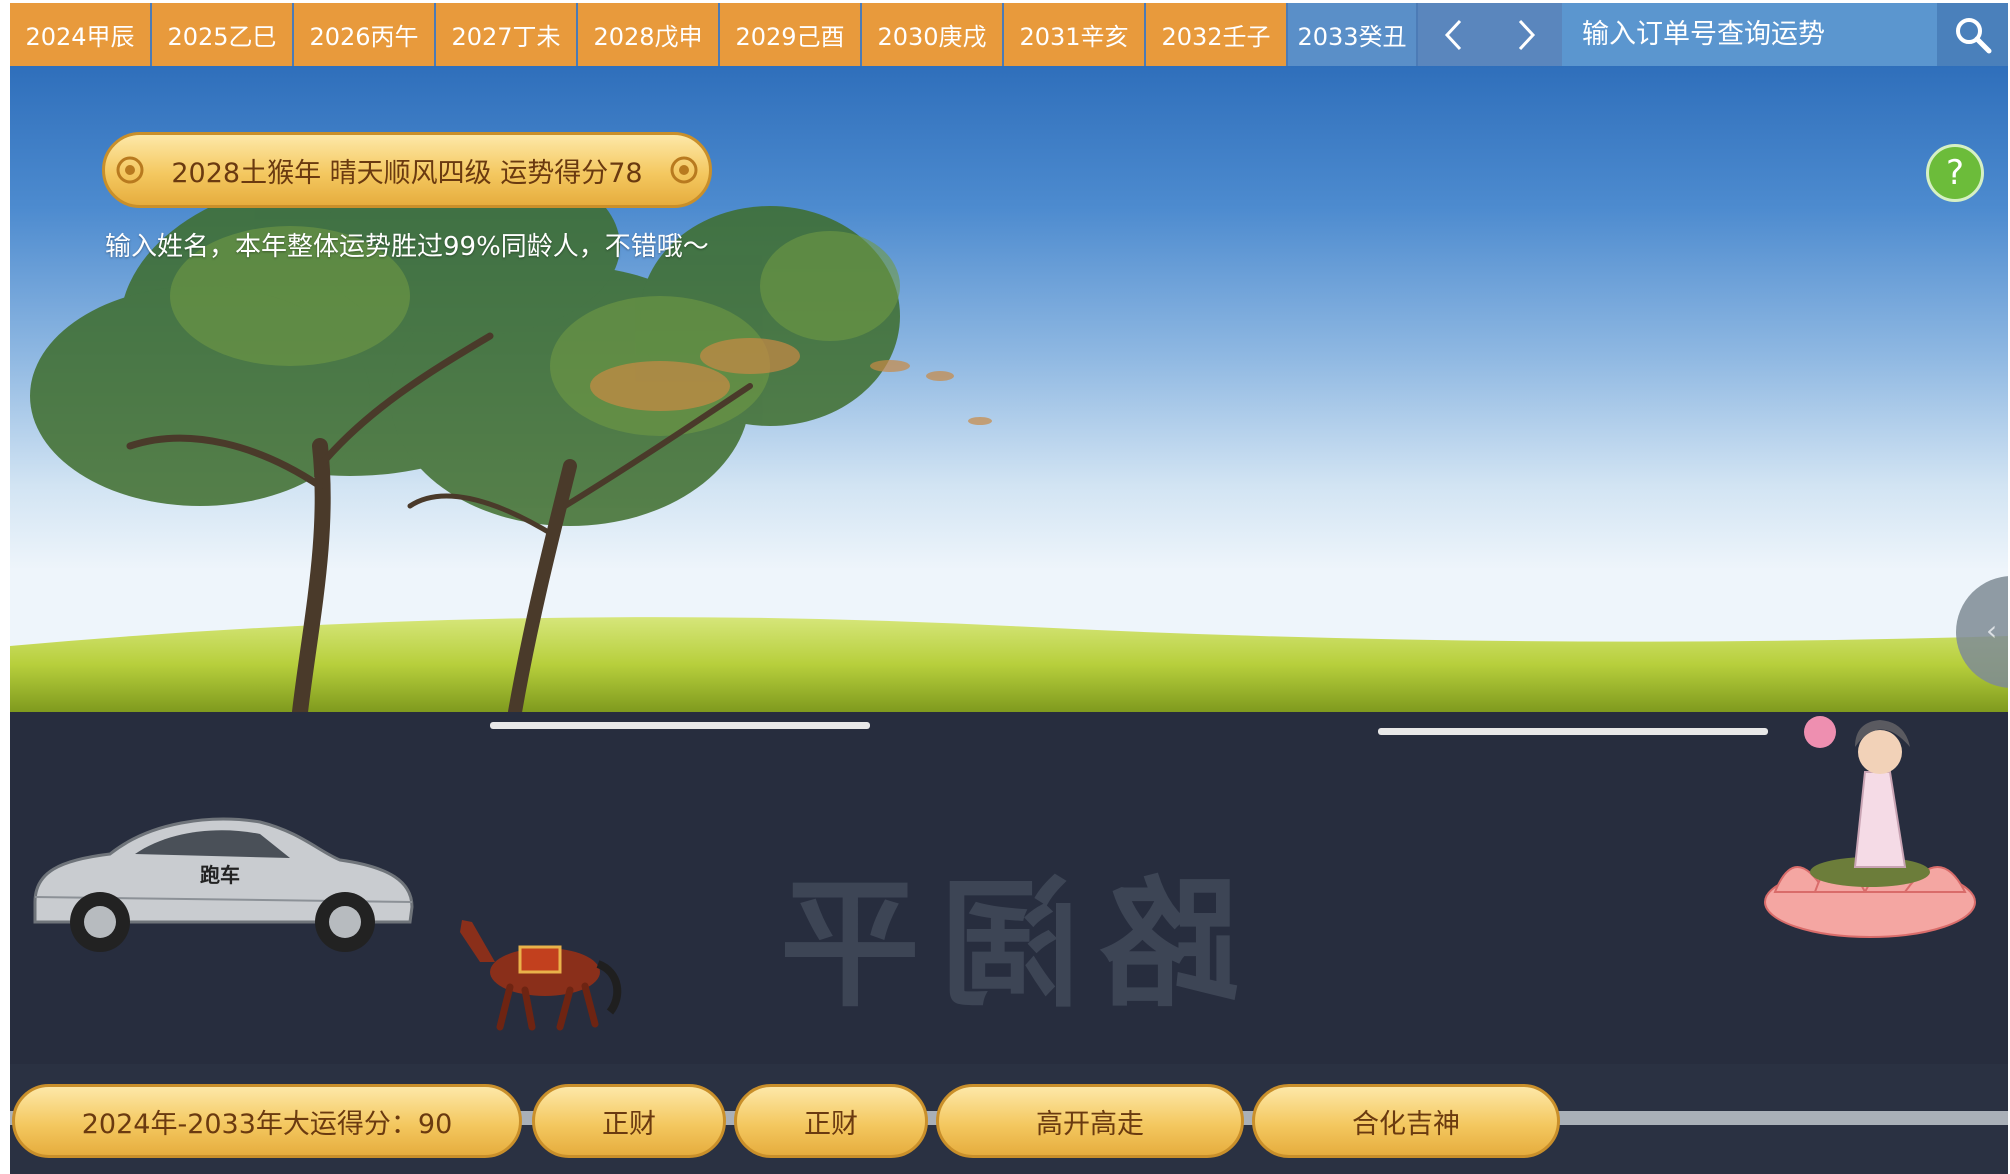 The image size is (2010, 1174). Describe the element at coordinates (648, 34) in the screenshot. I see `tab-year-2028: 2028戊申` at that location.